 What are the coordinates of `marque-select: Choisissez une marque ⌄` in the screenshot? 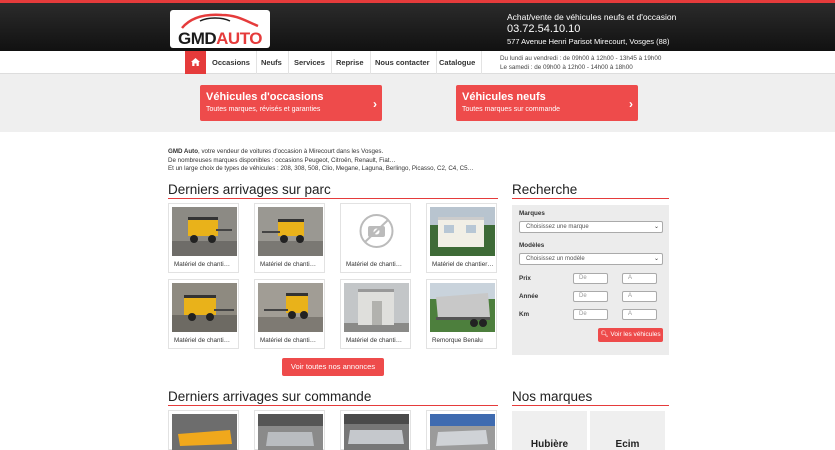 It's located at (591, 227).